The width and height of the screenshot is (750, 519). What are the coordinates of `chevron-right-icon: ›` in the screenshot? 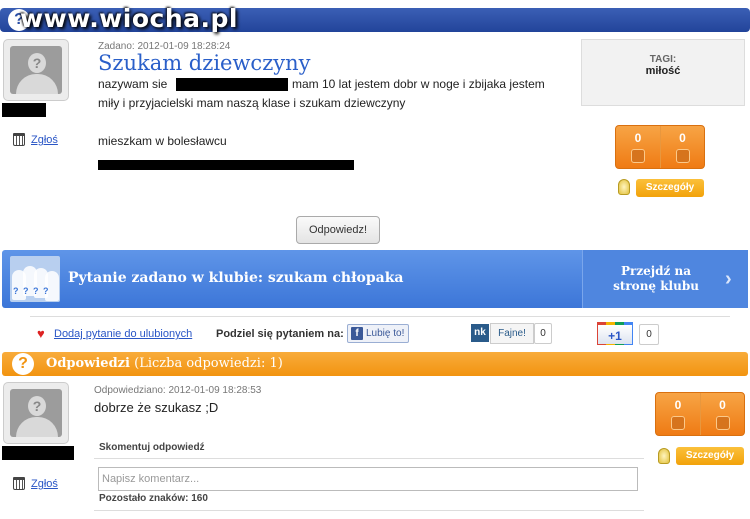 It's located at (728, 279).